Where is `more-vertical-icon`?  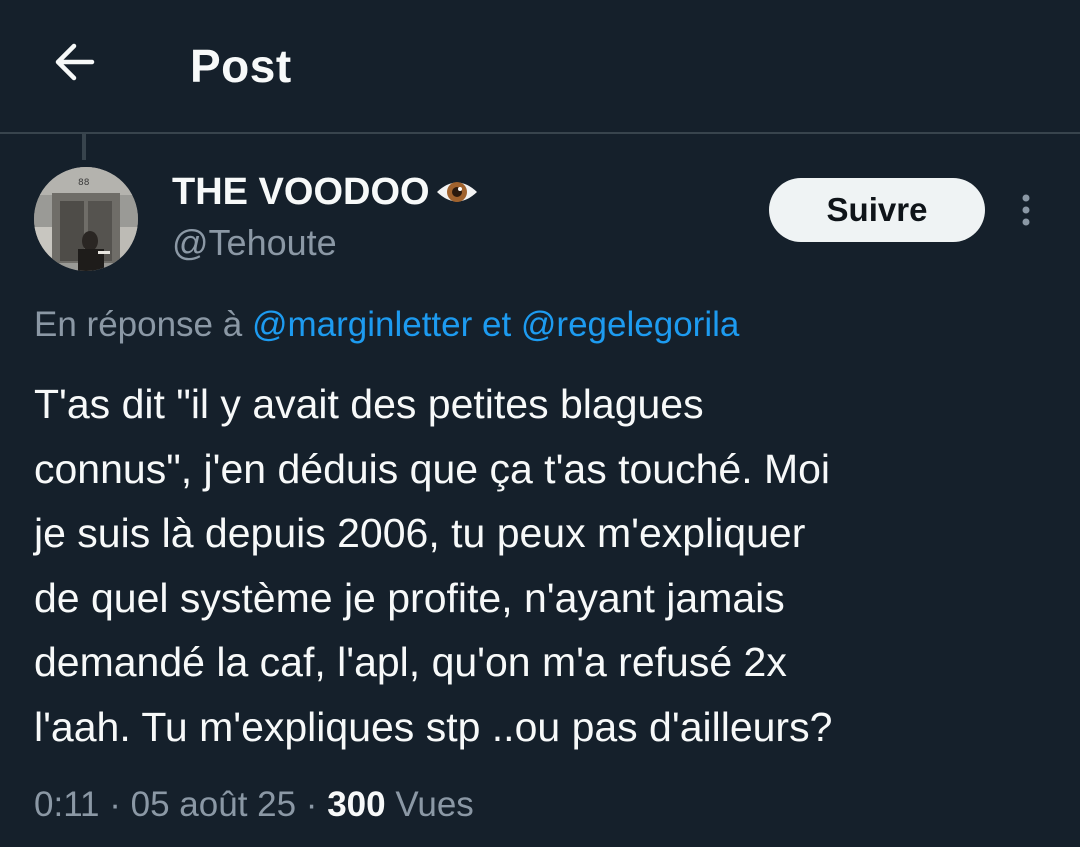 more-vertical-icon is located at coordinates (1026, 210).